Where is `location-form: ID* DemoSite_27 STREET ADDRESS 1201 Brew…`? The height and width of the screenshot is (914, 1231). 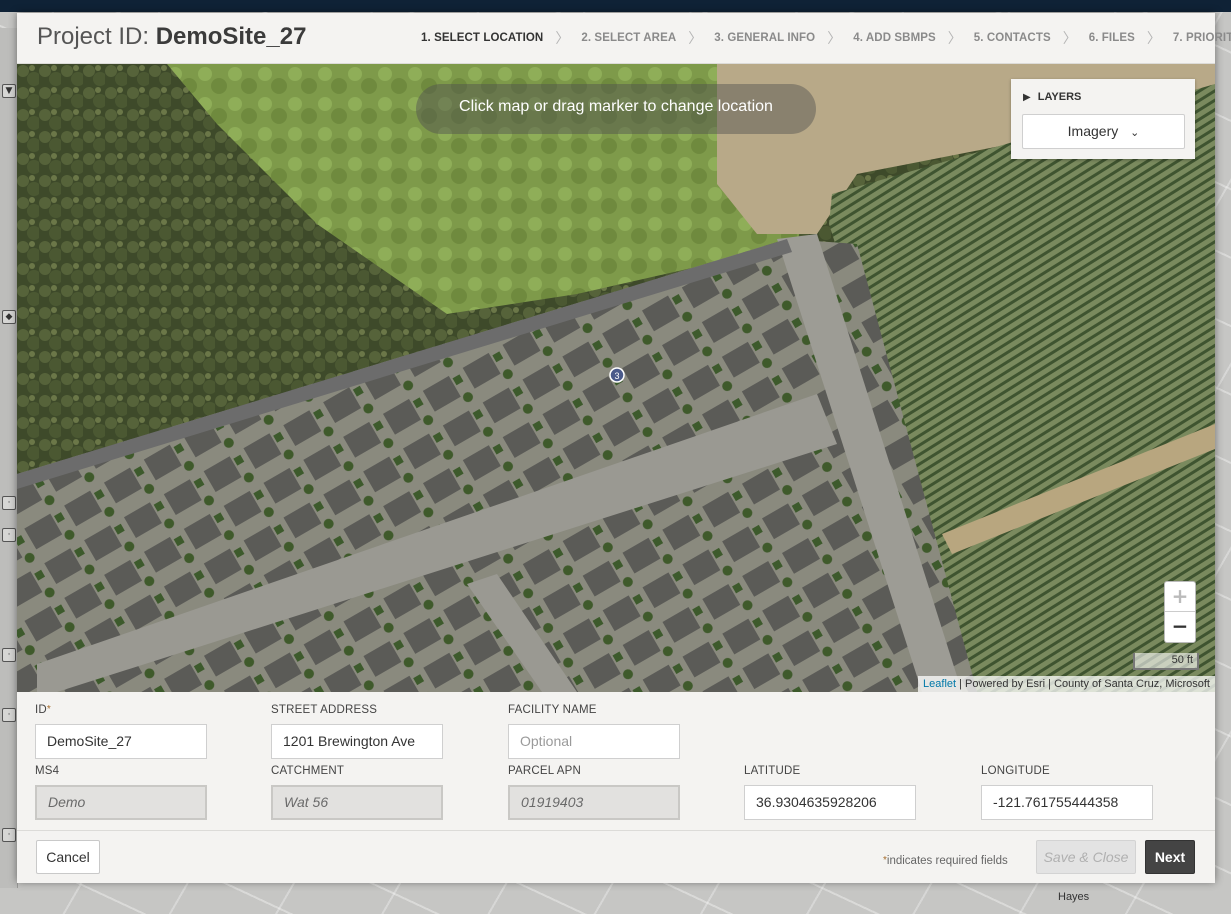
location-form: ID* DemoSite_27 STREET ADDRESS 1201 Brew… is located at coordinates (616, 761).